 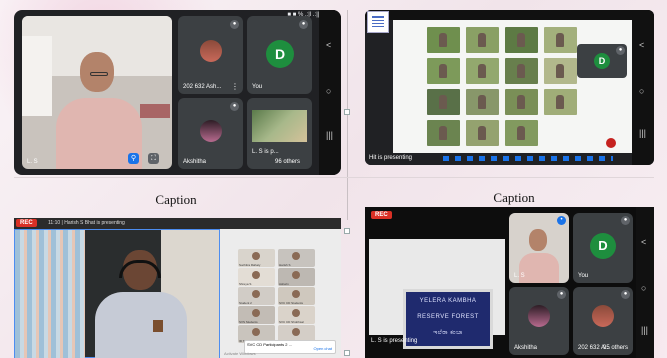 I want to click on record-icon, so click(x=611, y=143).